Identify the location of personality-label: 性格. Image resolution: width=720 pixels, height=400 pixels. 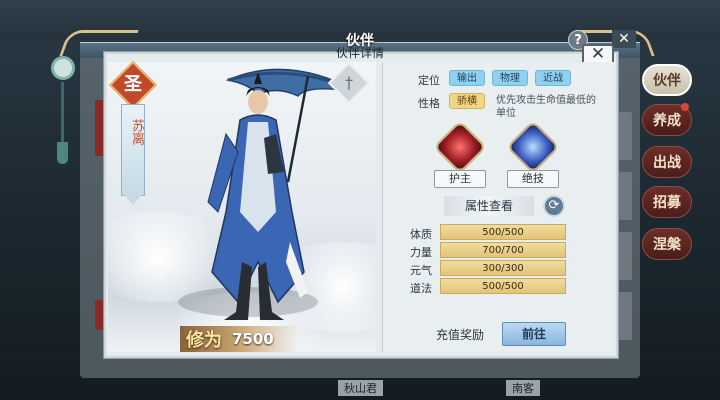
(429, 103).